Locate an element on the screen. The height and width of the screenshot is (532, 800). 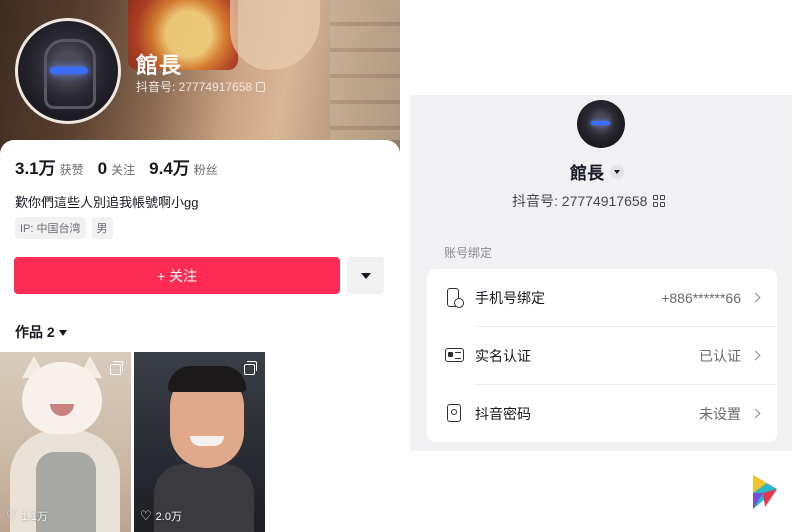
stat-value: 3.1万 is located at coordinates (35, 168).